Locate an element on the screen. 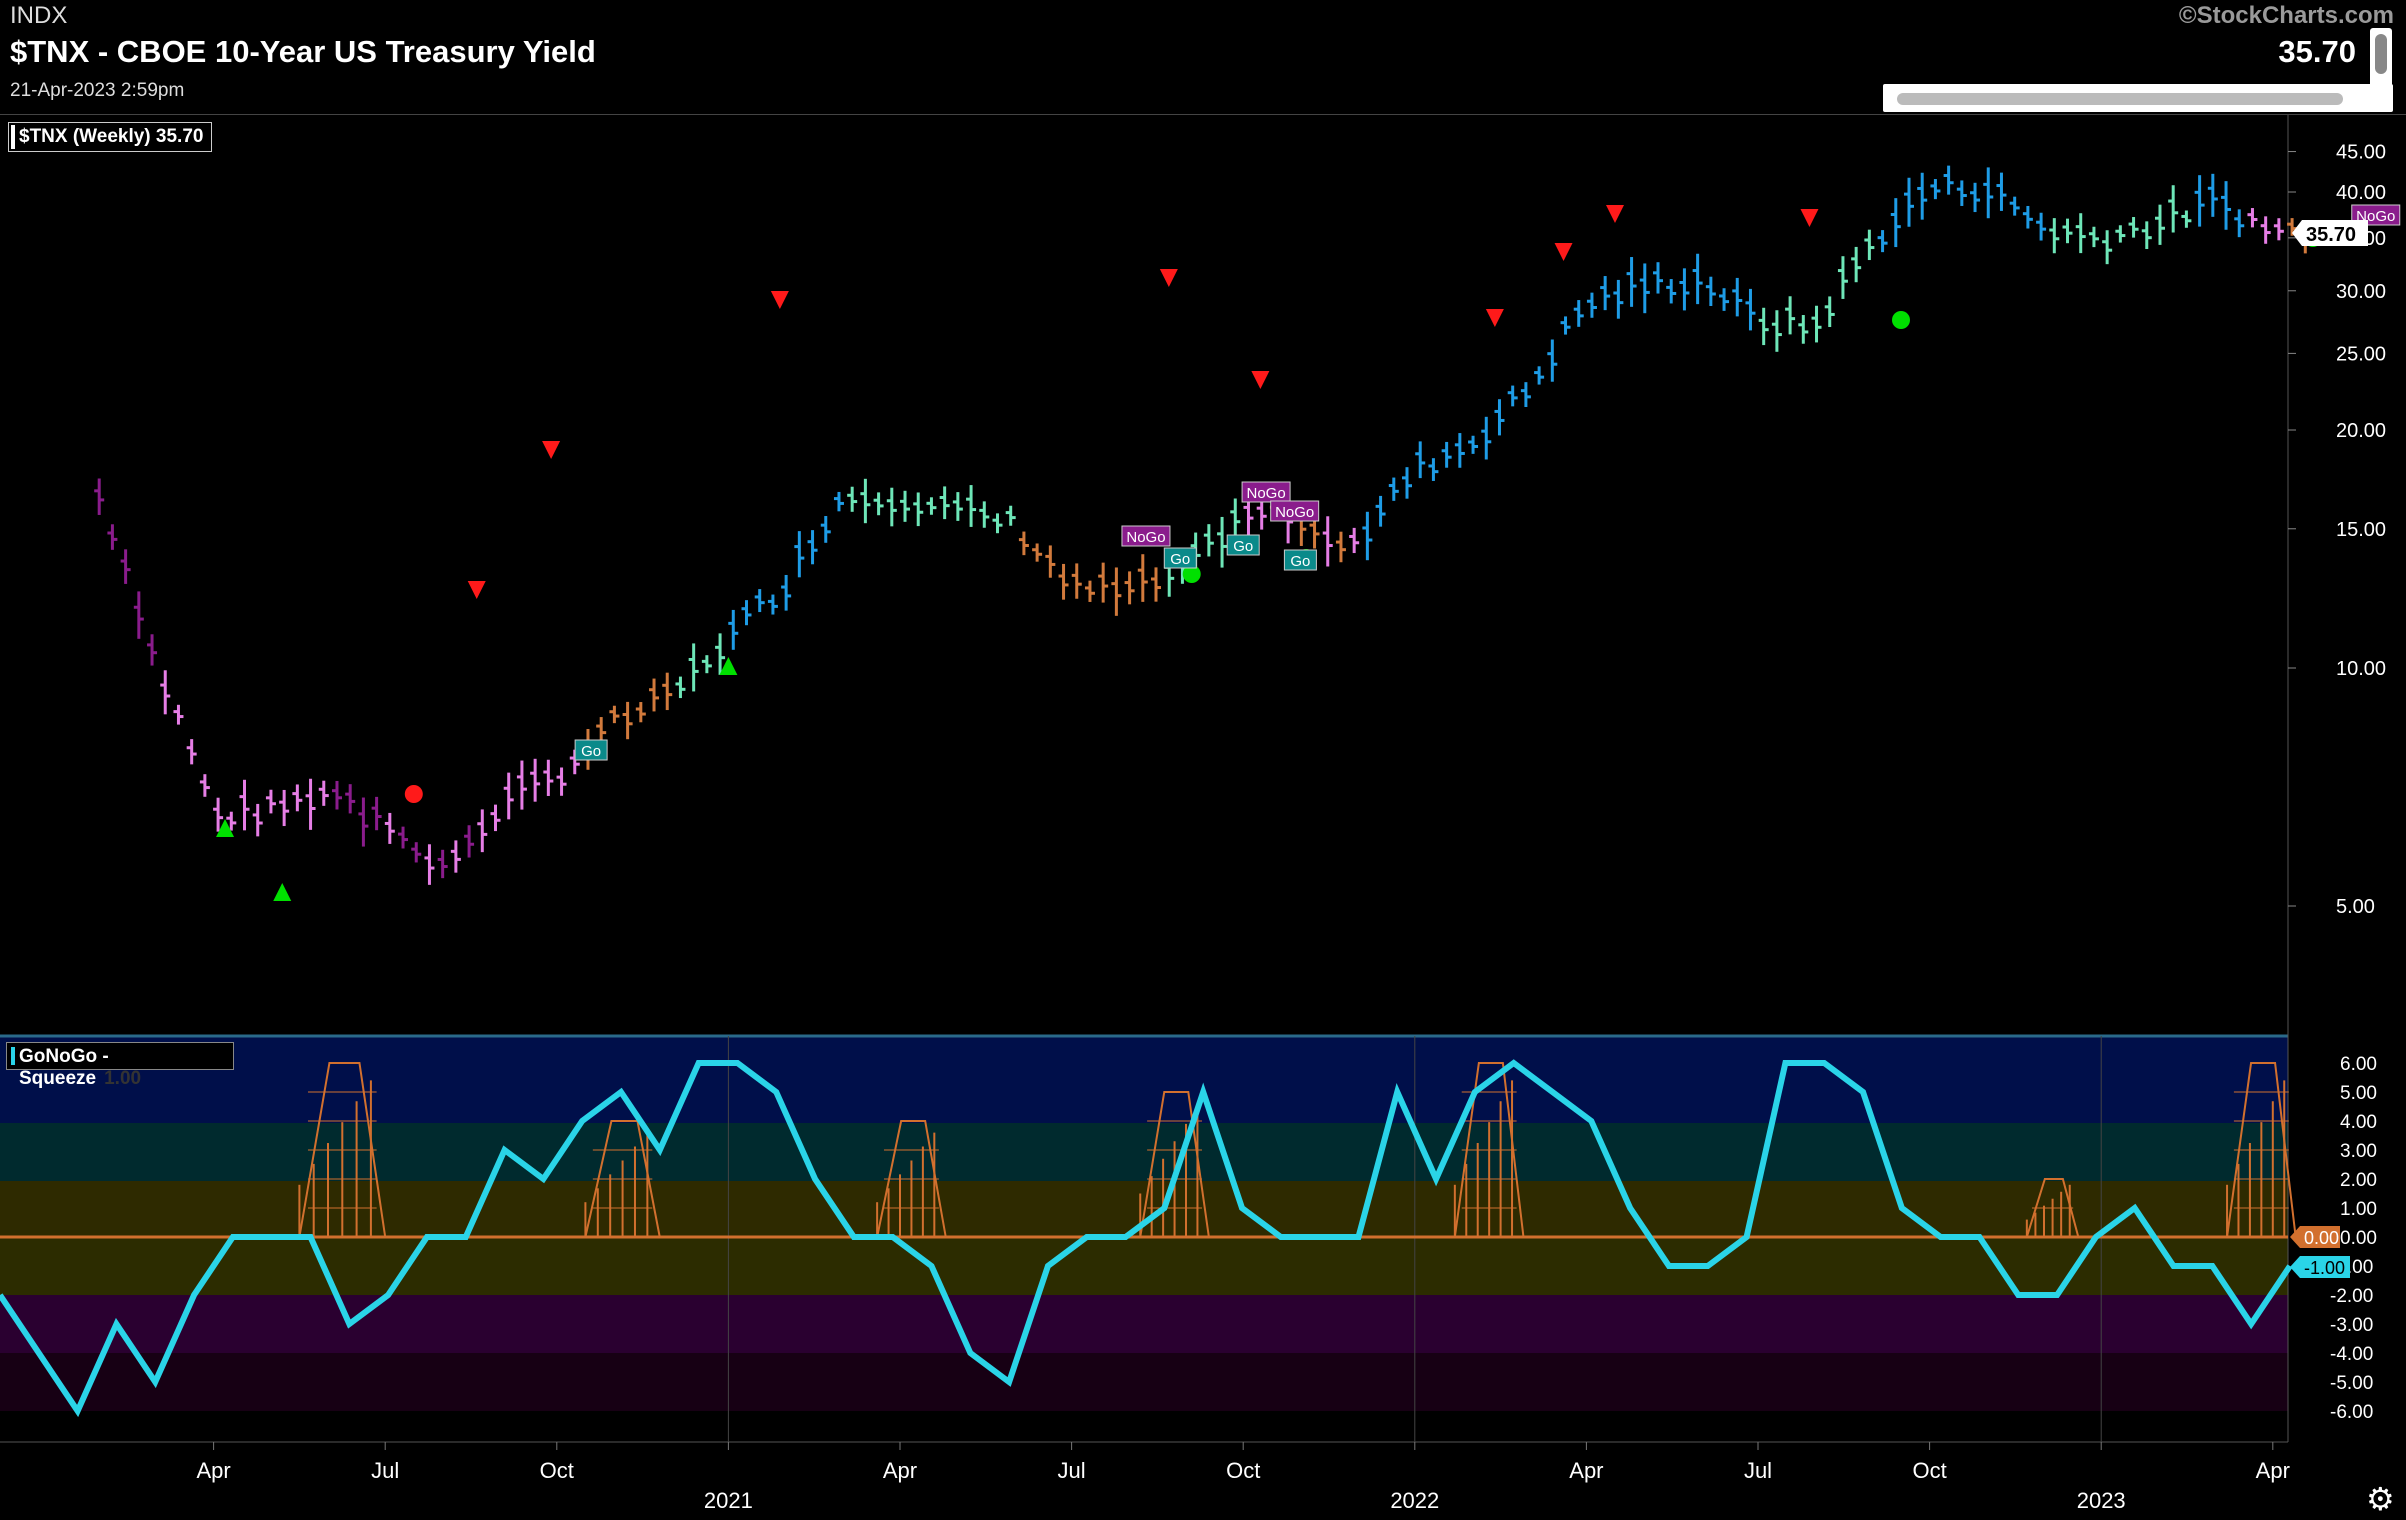  osc-tick-label: 1.00 is located at coordinates (2358, 1209).